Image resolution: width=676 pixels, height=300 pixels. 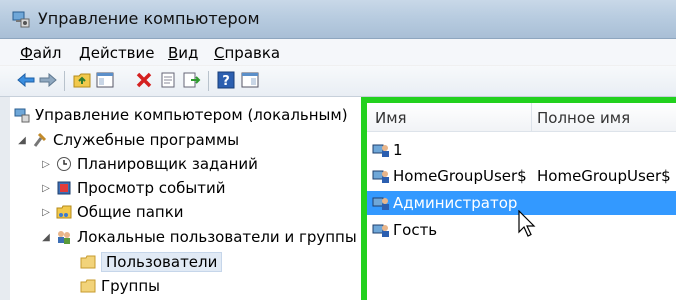 What do you see at coordinates (64, 164) in the screenshot?
I see `clock-icon` at bounding box center [64, 164].